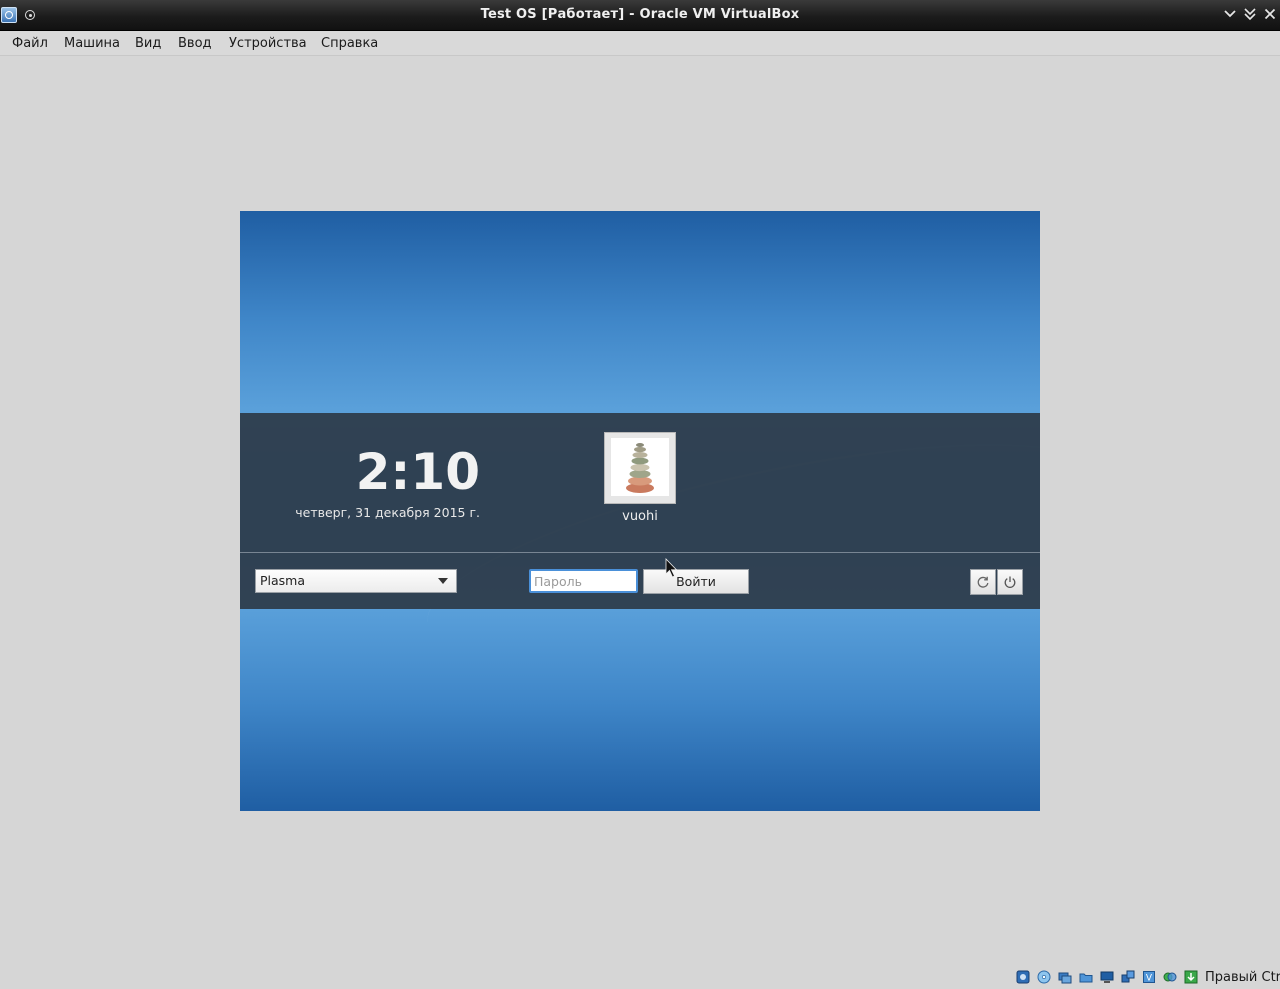 The width and height of the screenshot is (1280, 989). I want to click on restart-button, so click(983, 582).